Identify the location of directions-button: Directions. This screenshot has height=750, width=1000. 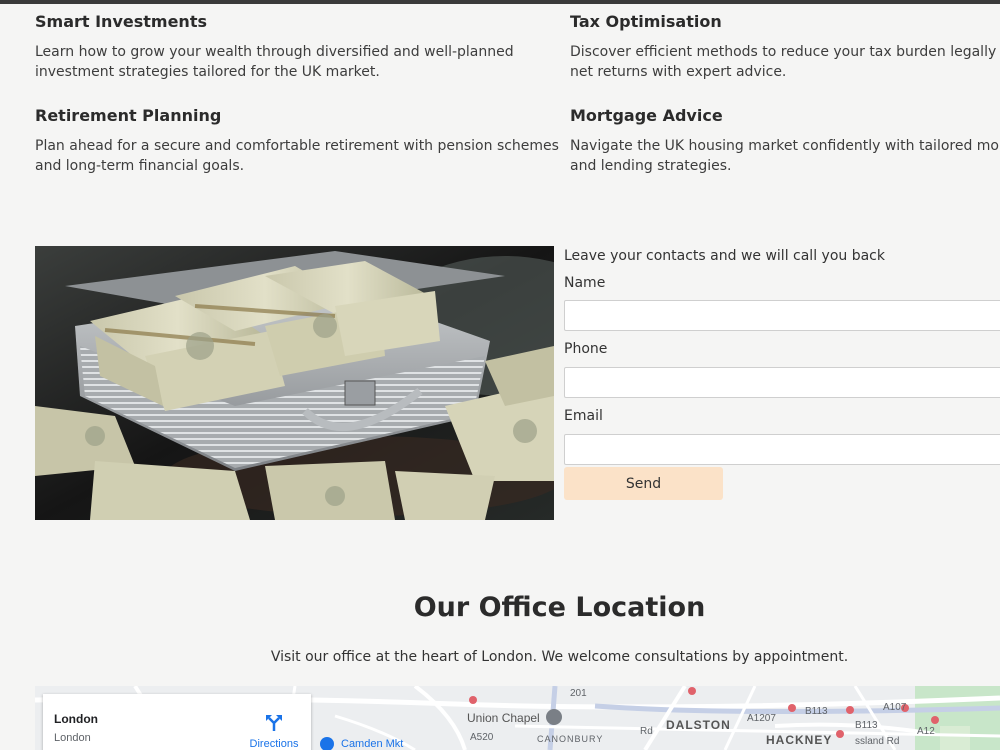
(274, 732).